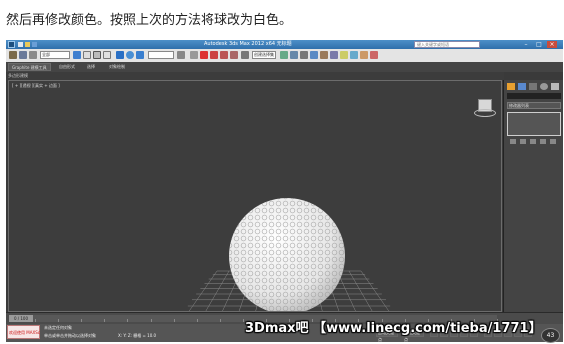 Image resolution: width=564 pixels, height=344 pixels. What do you see at coordinates (33, 55) in the screenshot?
I see `link-icon` at bounding box center [33, 55].